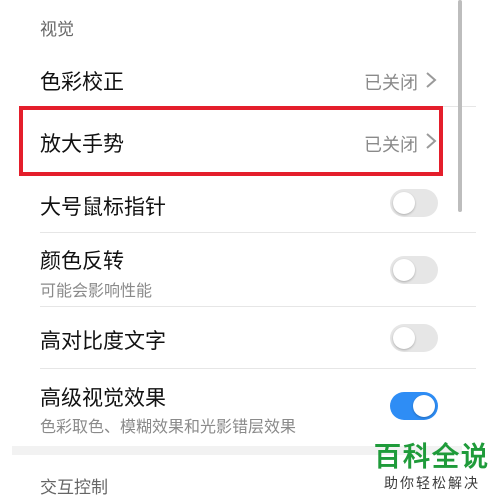 This screenshot has height=504, width=500. Describe the element at coordinates (231, 79) in the screenshot. I see `setting-color-correction: 色彩校正 已关闭` at that location.